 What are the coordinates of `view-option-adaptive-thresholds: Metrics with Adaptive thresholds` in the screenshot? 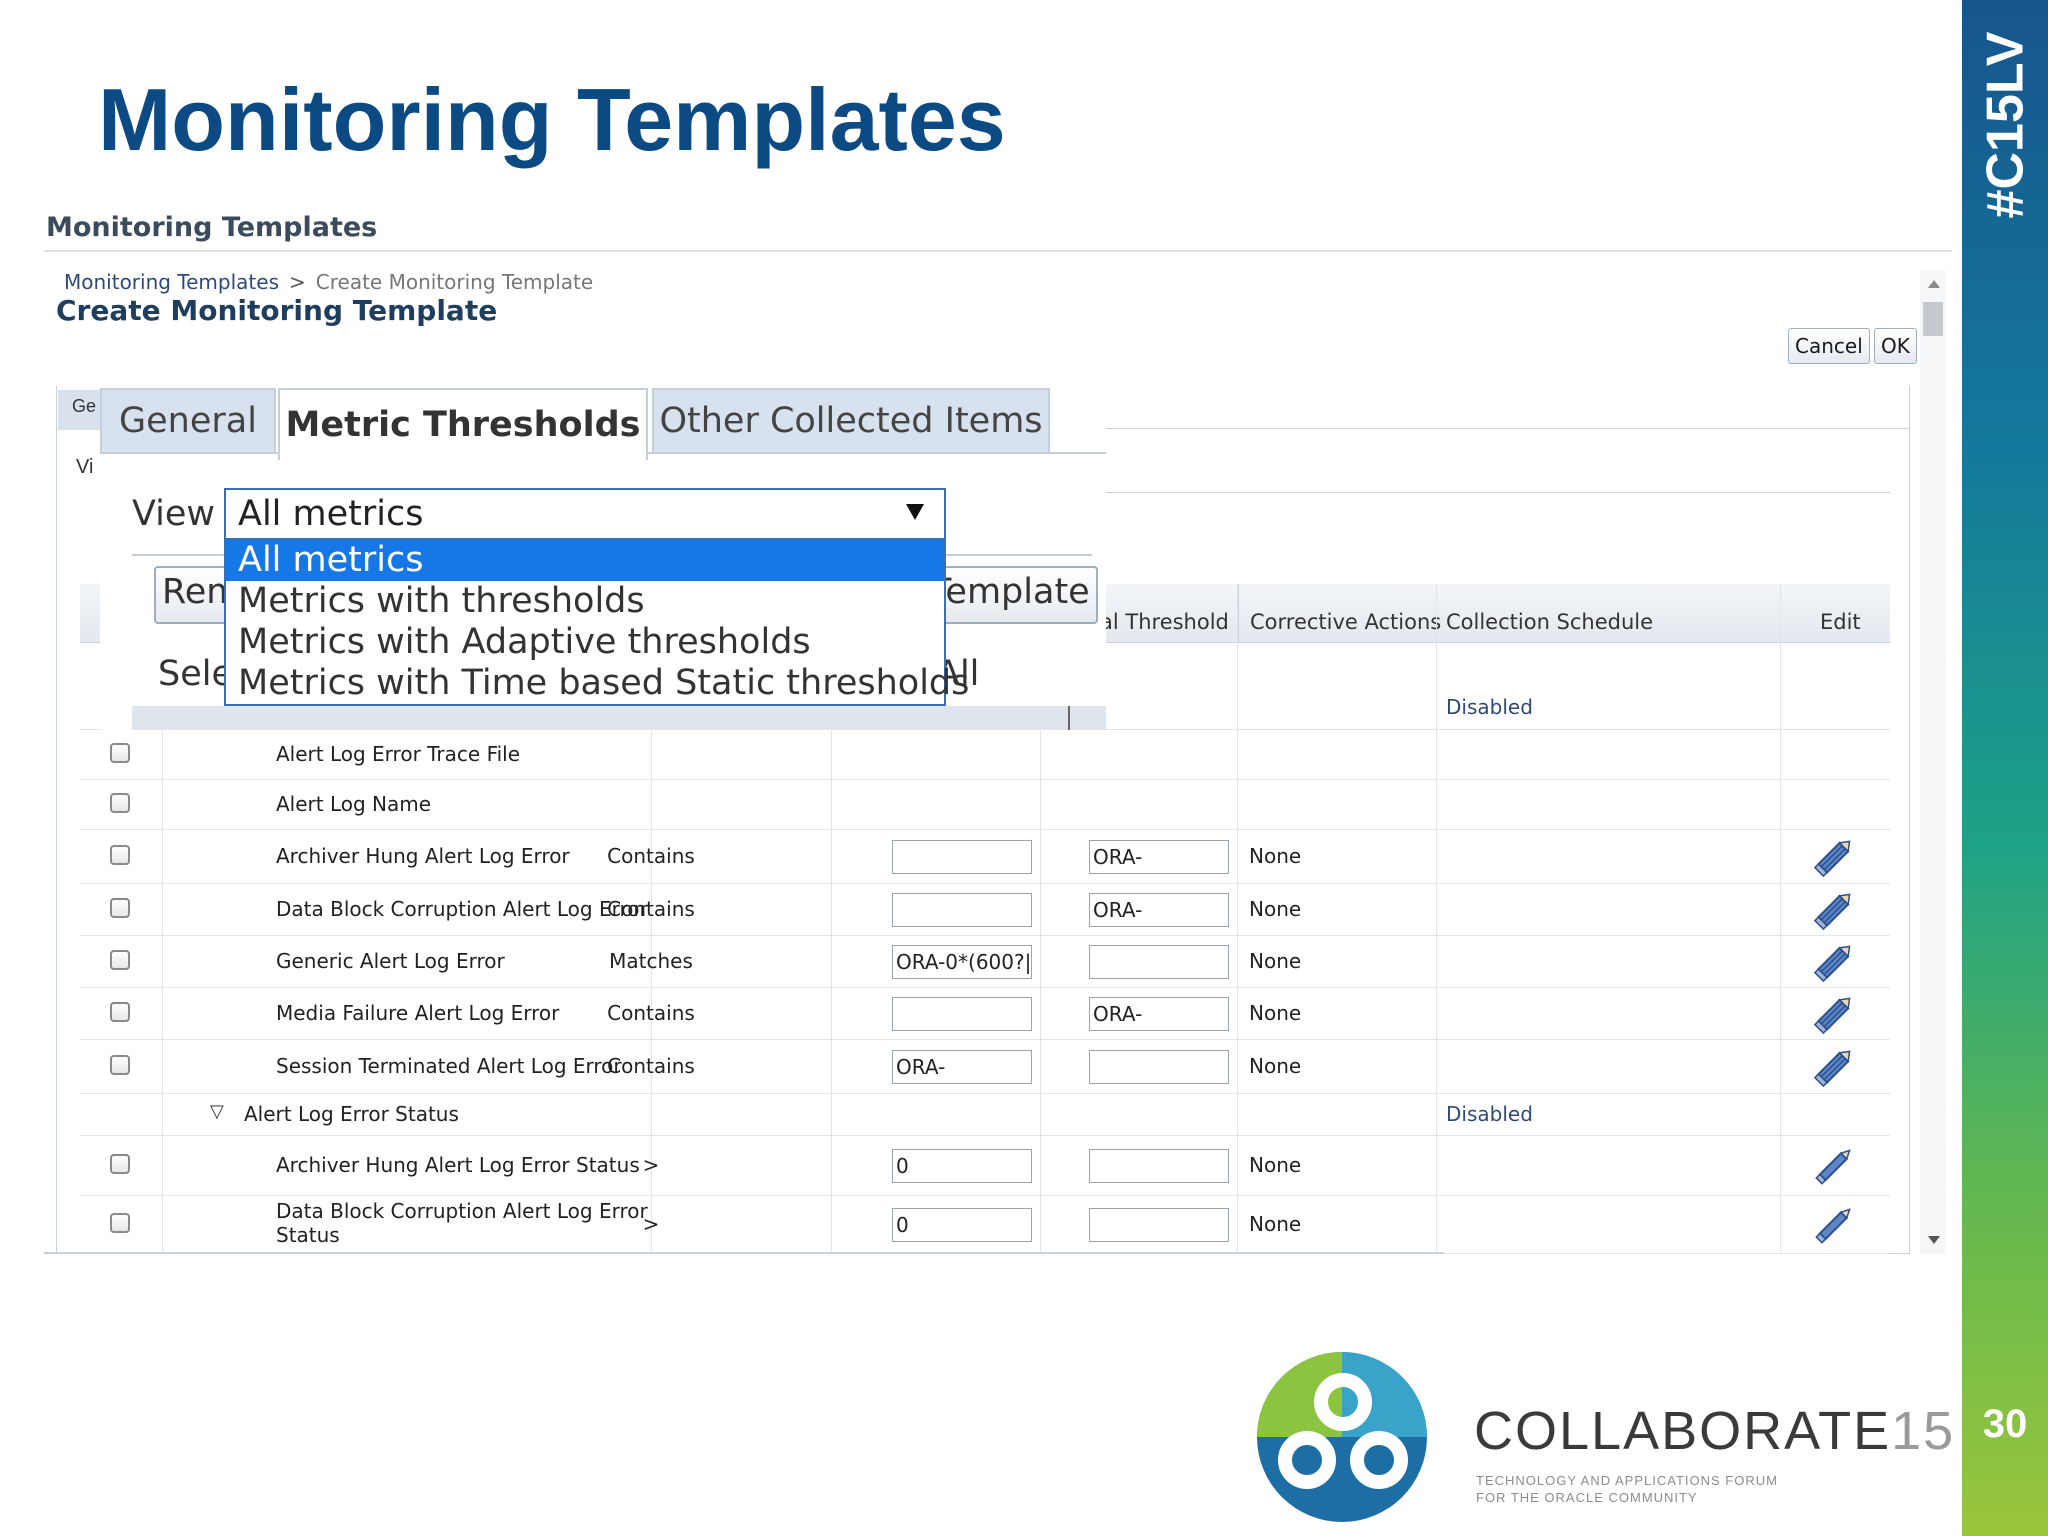 It's located at (585, 642).